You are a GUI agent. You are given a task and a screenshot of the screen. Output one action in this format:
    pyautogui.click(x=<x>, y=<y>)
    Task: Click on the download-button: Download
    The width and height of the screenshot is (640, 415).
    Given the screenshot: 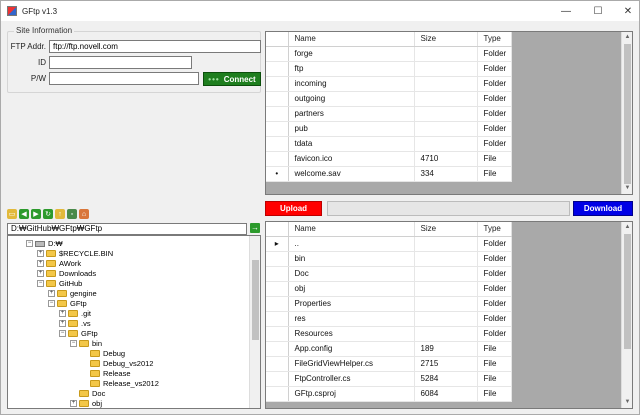 What is the action you would take?
    pyautogui.click(x=603, y=208)
    